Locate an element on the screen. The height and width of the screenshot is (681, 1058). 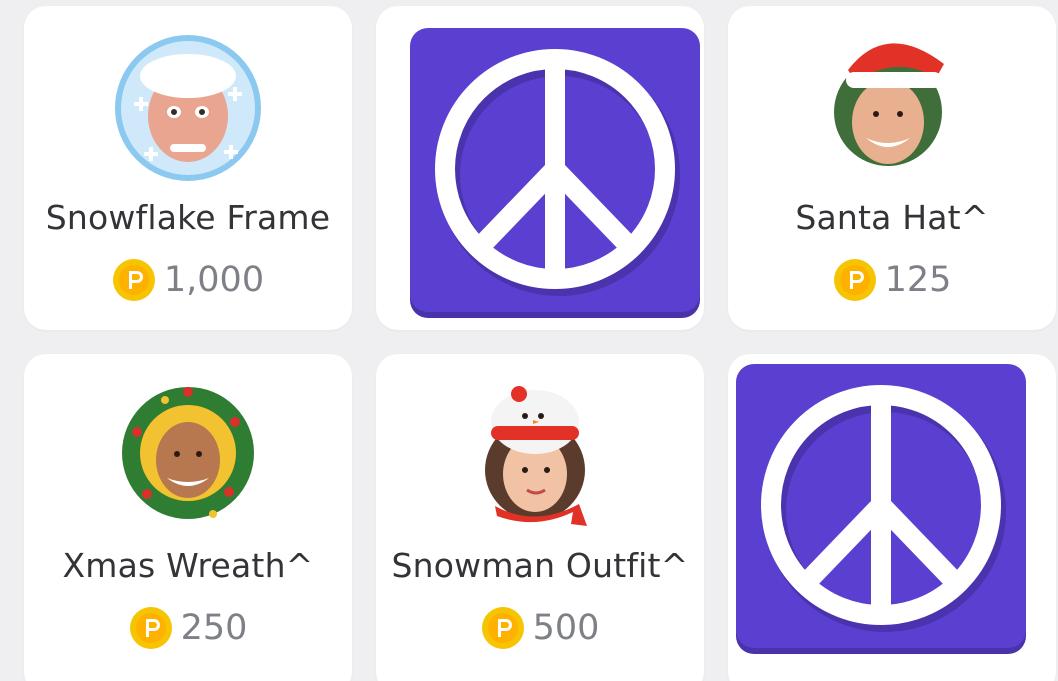
shop-item-snowman-outfit: Snowman Outfit^ 500 is located at coordinates (540, 517).